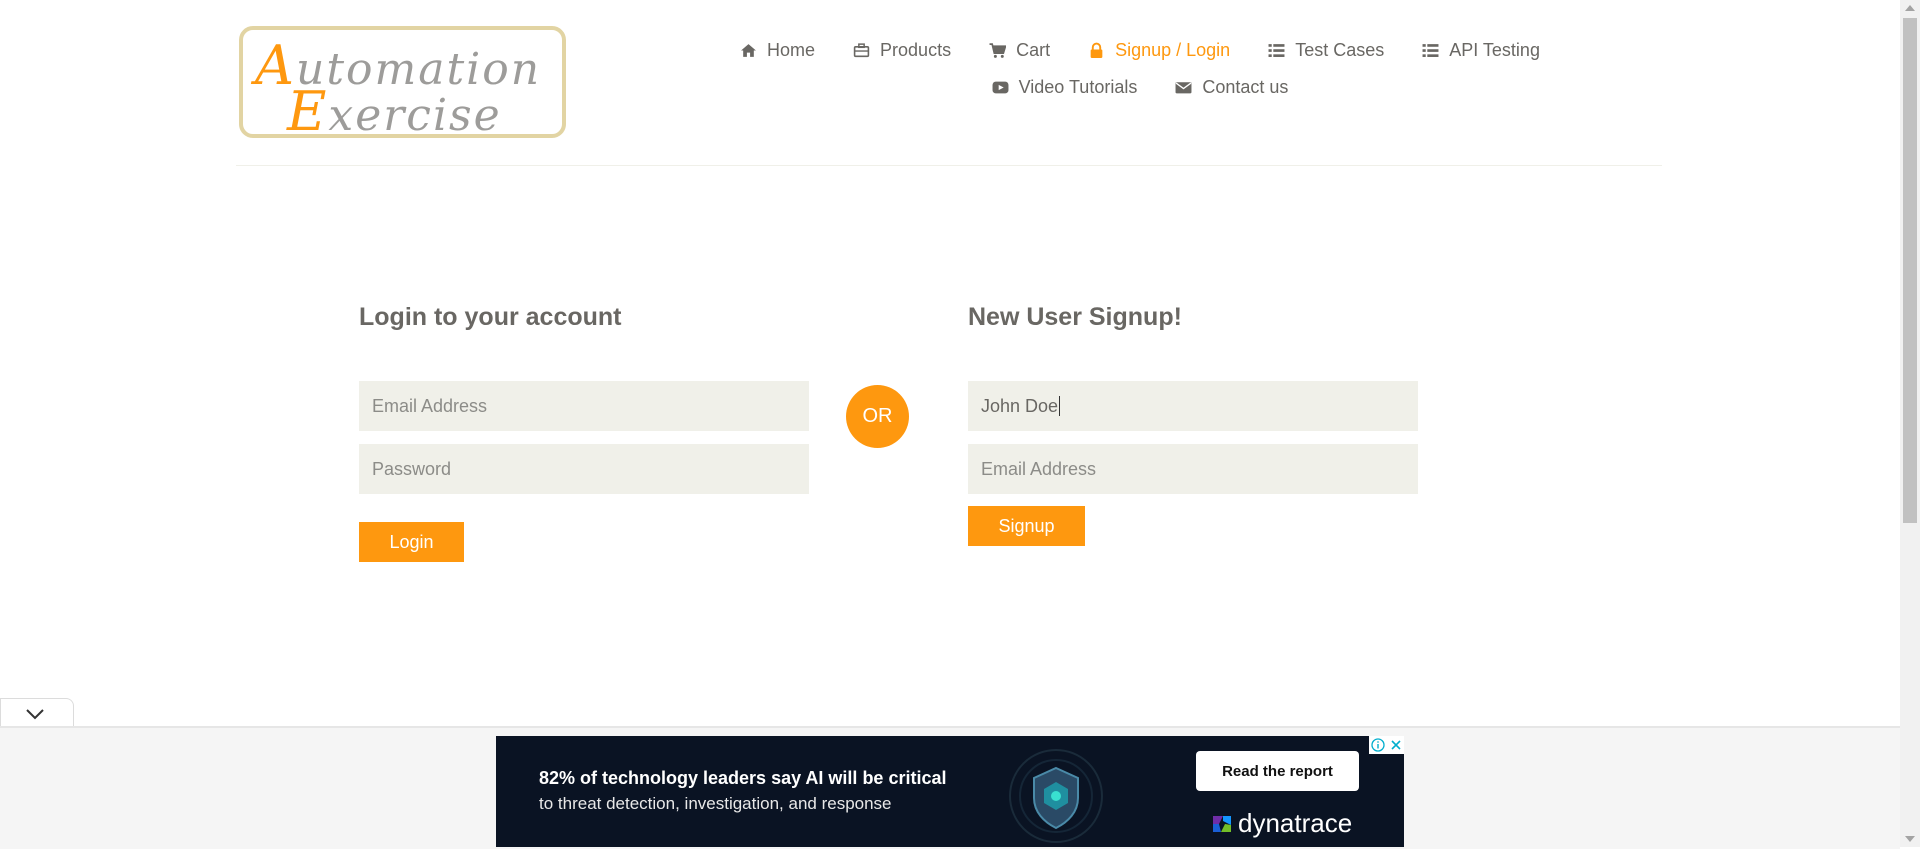 The width and height of the screenshot is (1920, 849). What do you see at coordinates (394, 111) in the screenshot?
I see `logo-line-2: Exercise` at bounding box center [394, 111].